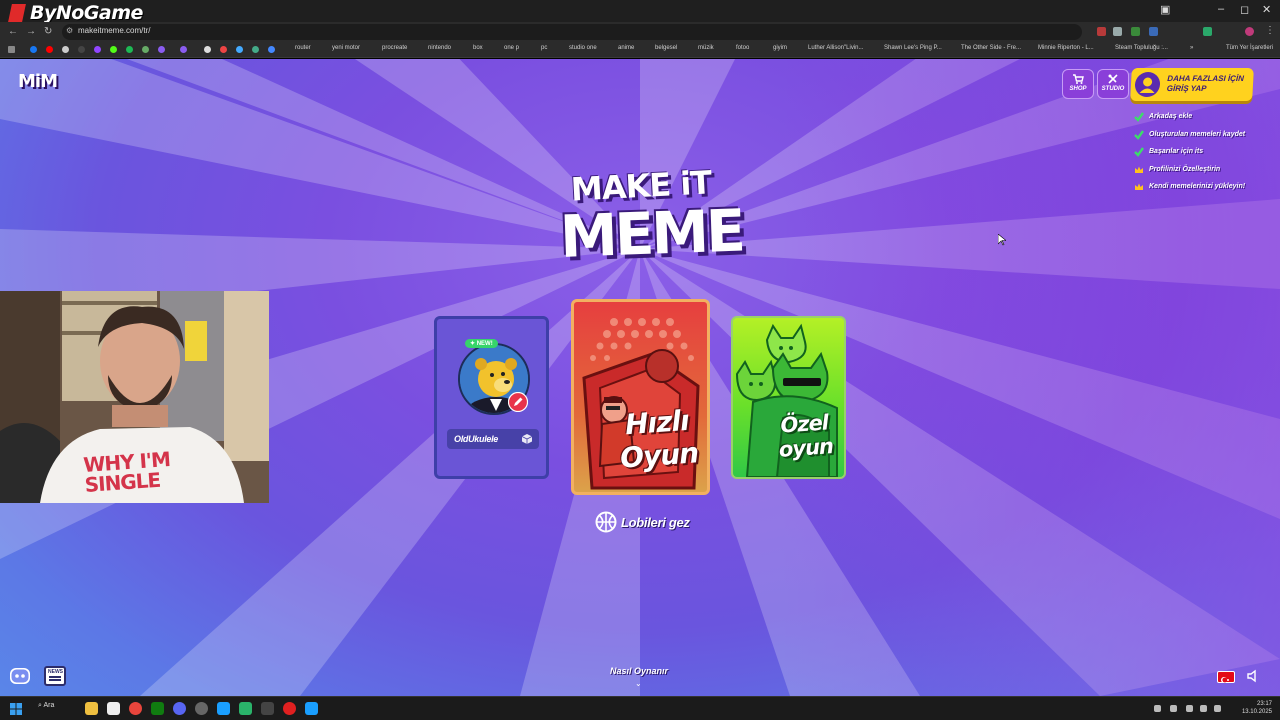 This screenshot has width=1280, height=720. Describe the element at coordinates (303, 48) in the screenshot. I see `bookmark-item: router` at that location.